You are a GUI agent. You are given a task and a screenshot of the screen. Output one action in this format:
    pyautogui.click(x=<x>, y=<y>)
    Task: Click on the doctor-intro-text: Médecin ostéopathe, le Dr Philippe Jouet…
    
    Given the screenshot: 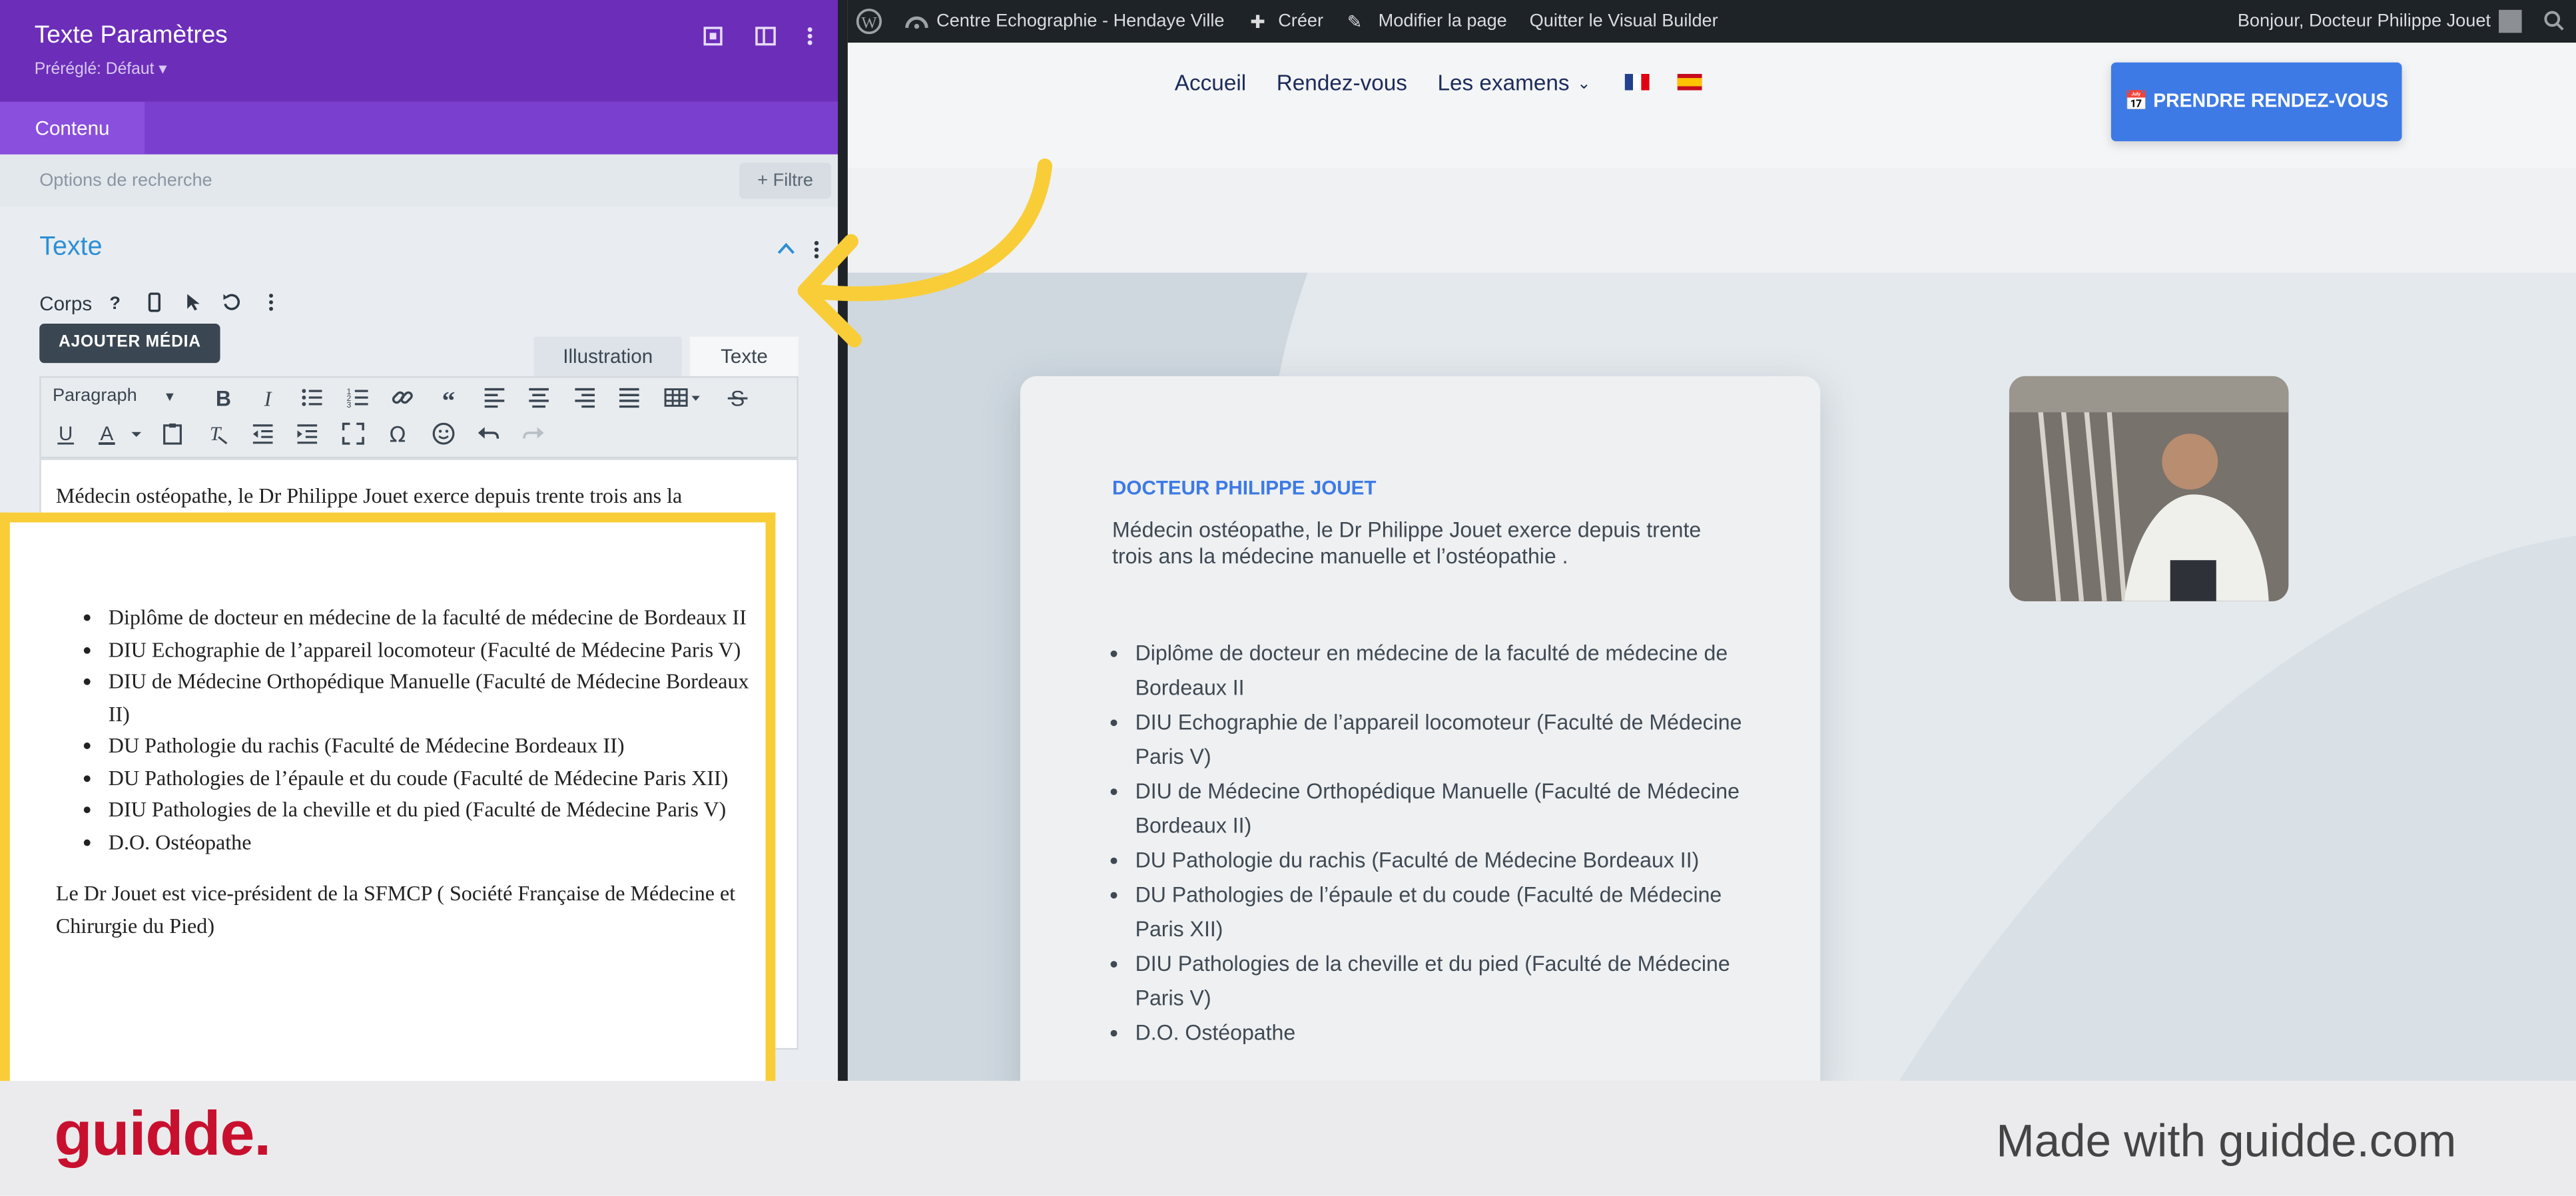 What is the action you would take?
    pyautogui.click(x=1407, y=543)
    